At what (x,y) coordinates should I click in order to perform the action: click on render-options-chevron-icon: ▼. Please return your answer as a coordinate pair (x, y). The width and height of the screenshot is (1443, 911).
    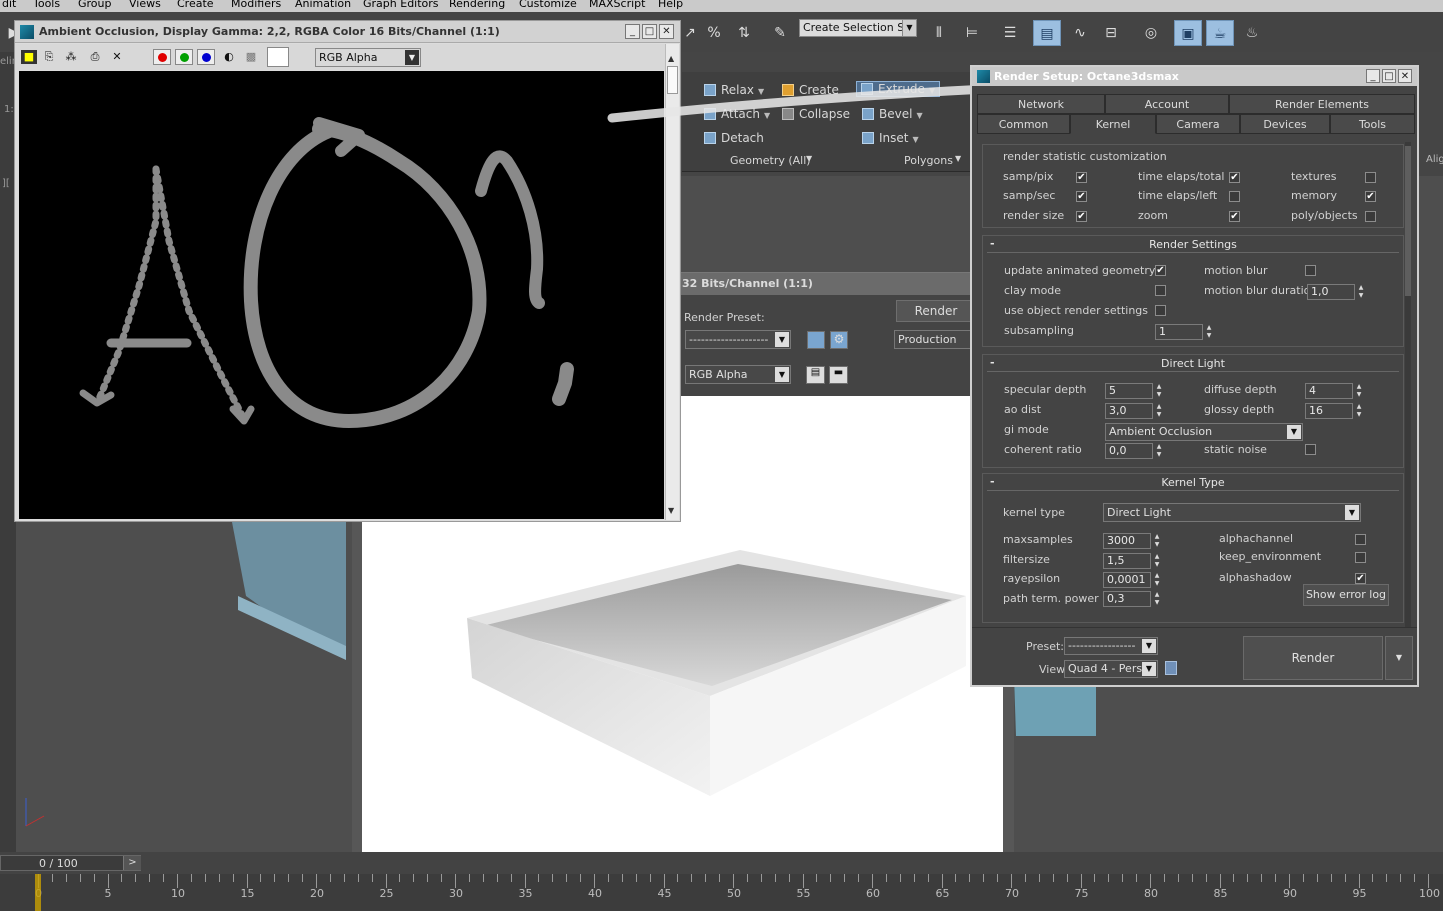
    Looking at the image, I should click on (1399, 658).